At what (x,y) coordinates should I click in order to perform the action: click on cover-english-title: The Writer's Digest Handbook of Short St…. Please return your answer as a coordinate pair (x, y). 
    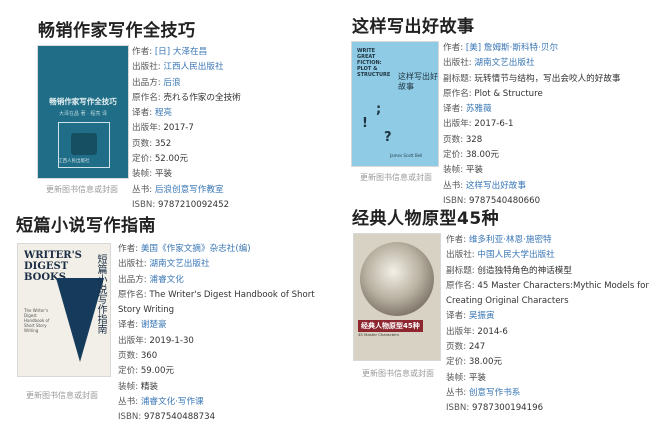
    Looking at the image, I should click on (37, 320).